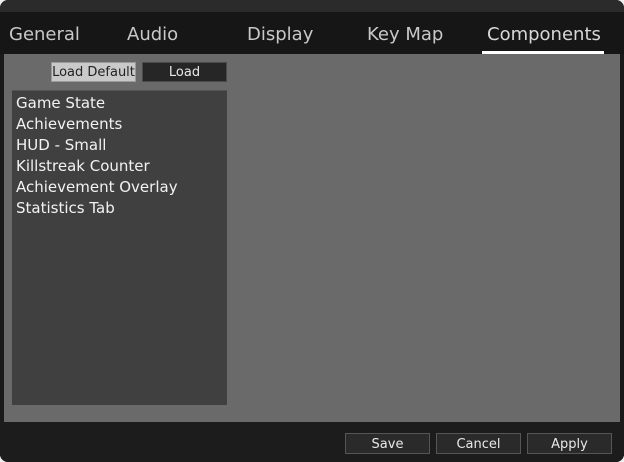 The width and height of the screenshot is (624, 462). Describe the element at coordinates (387, 443) in the screenshot. I see `save-button: Save` at that location.